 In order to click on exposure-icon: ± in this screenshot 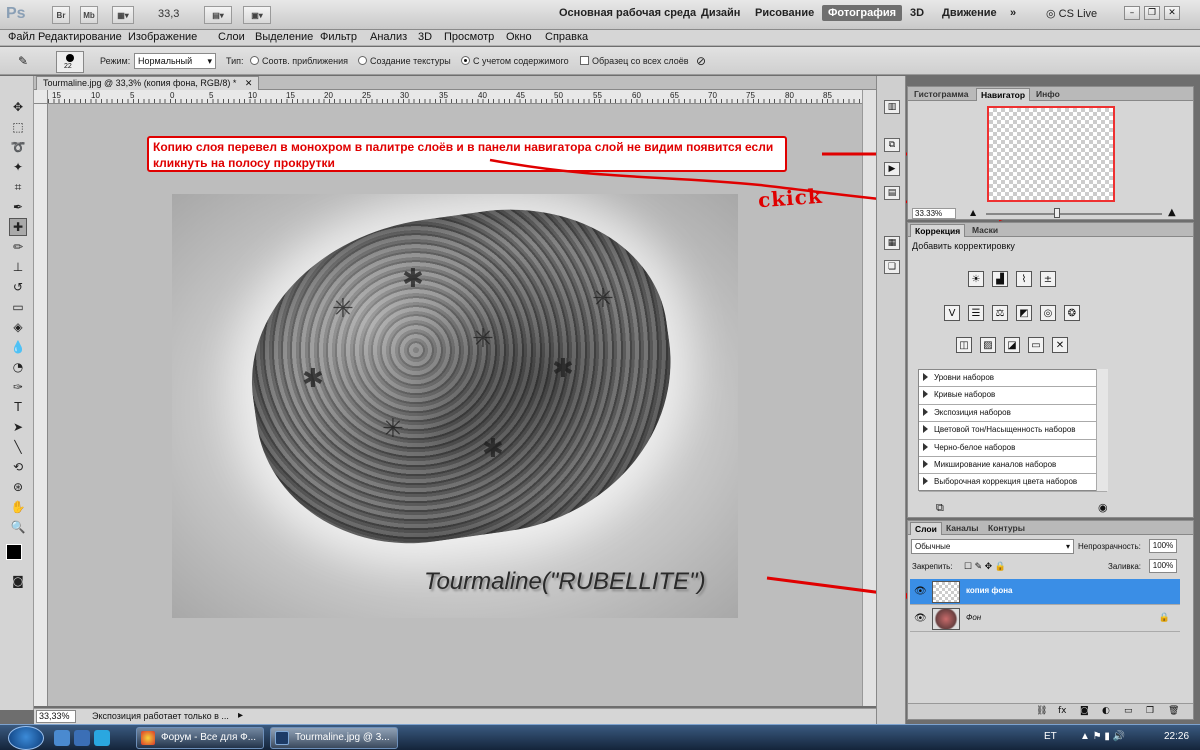, I will do `click(1048, 279)`.